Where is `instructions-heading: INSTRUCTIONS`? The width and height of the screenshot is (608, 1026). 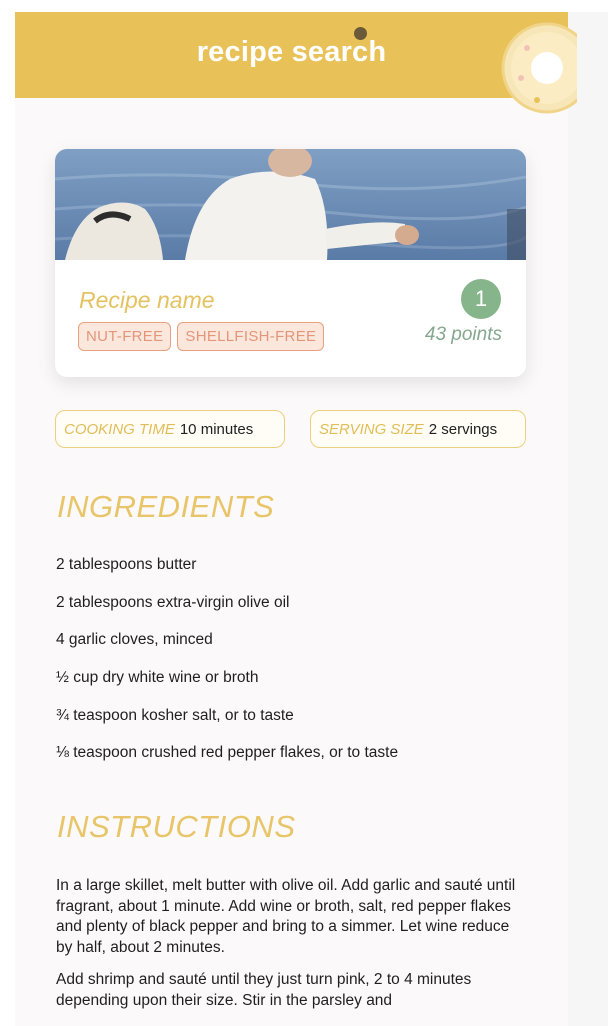 instructions-heading: INSTRUCTIONS is located at coordinates (176, 826).